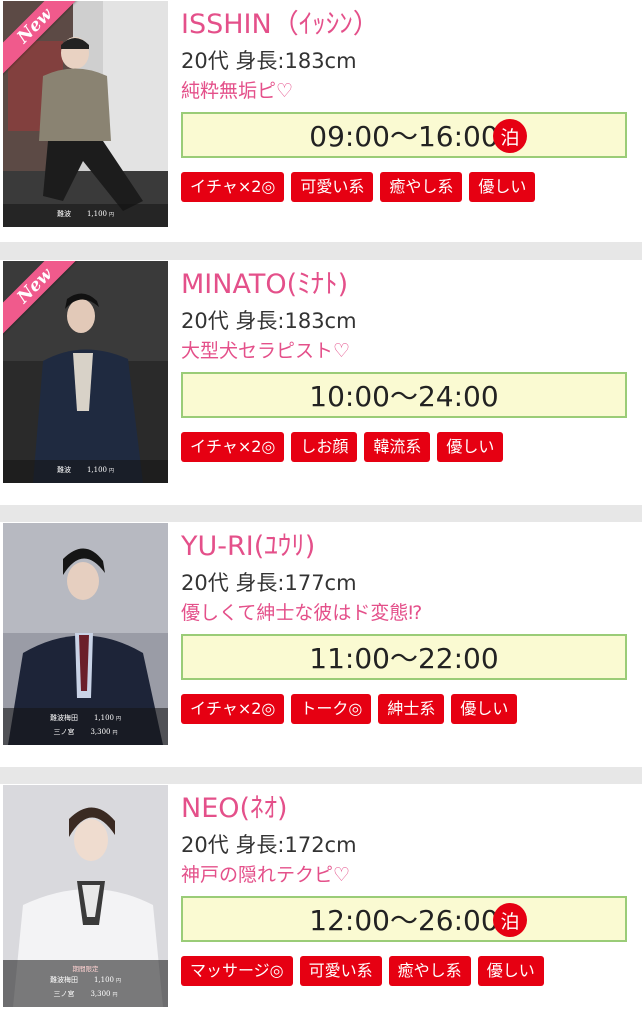 This screenshot has width=642, height=1024. Describe the element at coordinates (85, 896) in the screenshot. I see `therapist-photo: 期間限定 難波梅田 1,100 円 三ノ宮 3,300 円` at that location.